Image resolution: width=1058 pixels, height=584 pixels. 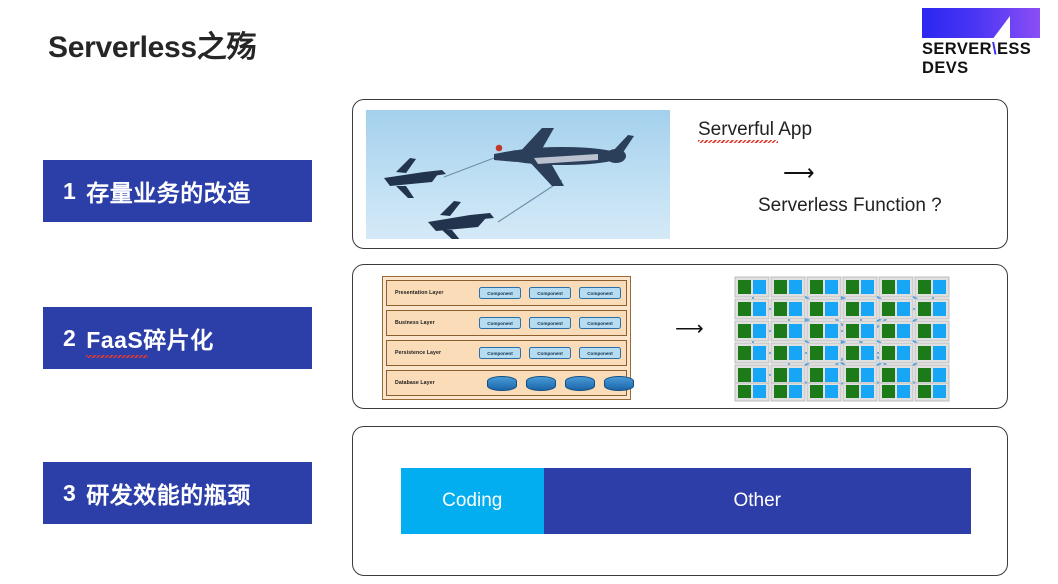 I want to click on bar-segment-coding: Coding, so click(x=472, y=501).